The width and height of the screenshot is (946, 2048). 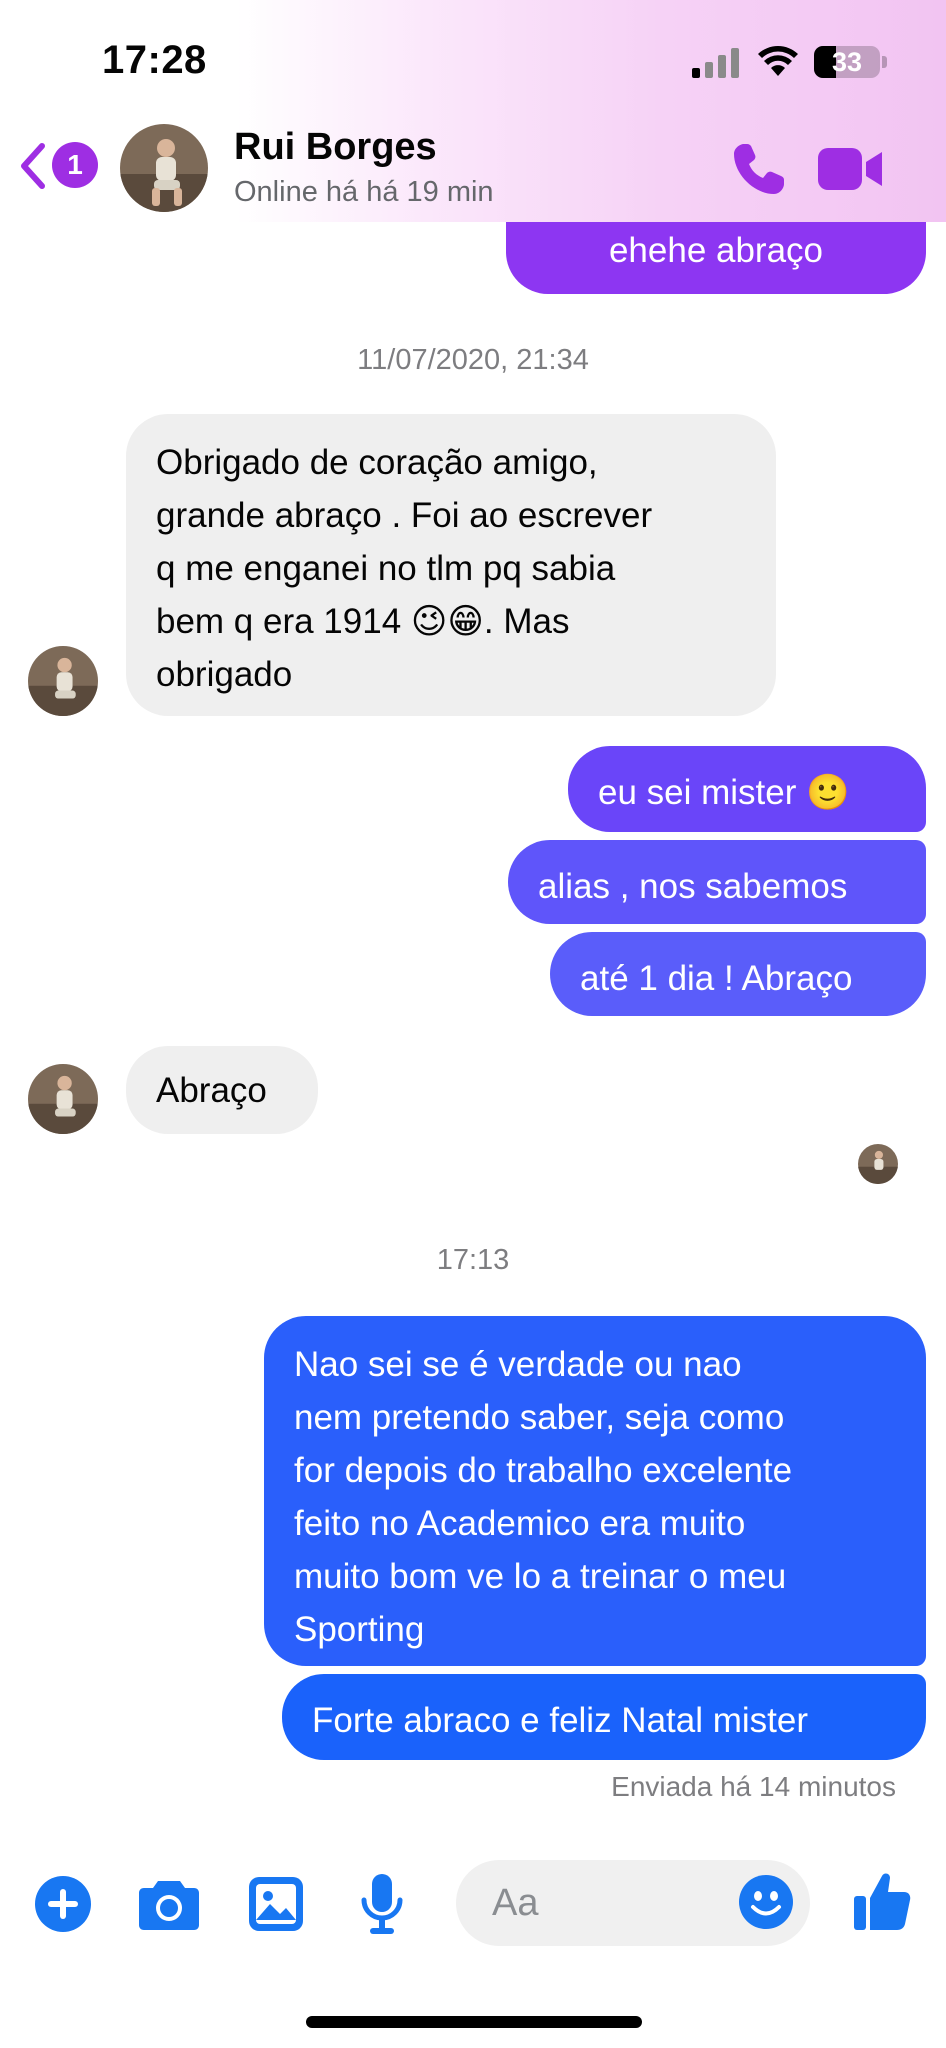 What do you see at coordinates (543, 1470) in the screenshot?
I see `message-line: for depois do trabalho excelente` at bounding box center [543, 1470].